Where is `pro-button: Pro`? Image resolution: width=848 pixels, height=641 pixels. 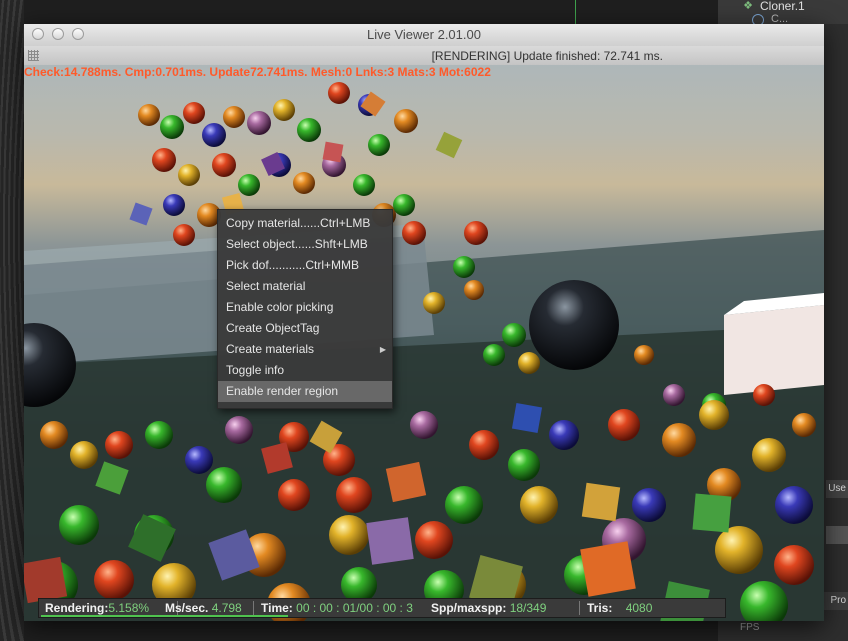
pro-button: Pro is located at coordinates (834, 601).